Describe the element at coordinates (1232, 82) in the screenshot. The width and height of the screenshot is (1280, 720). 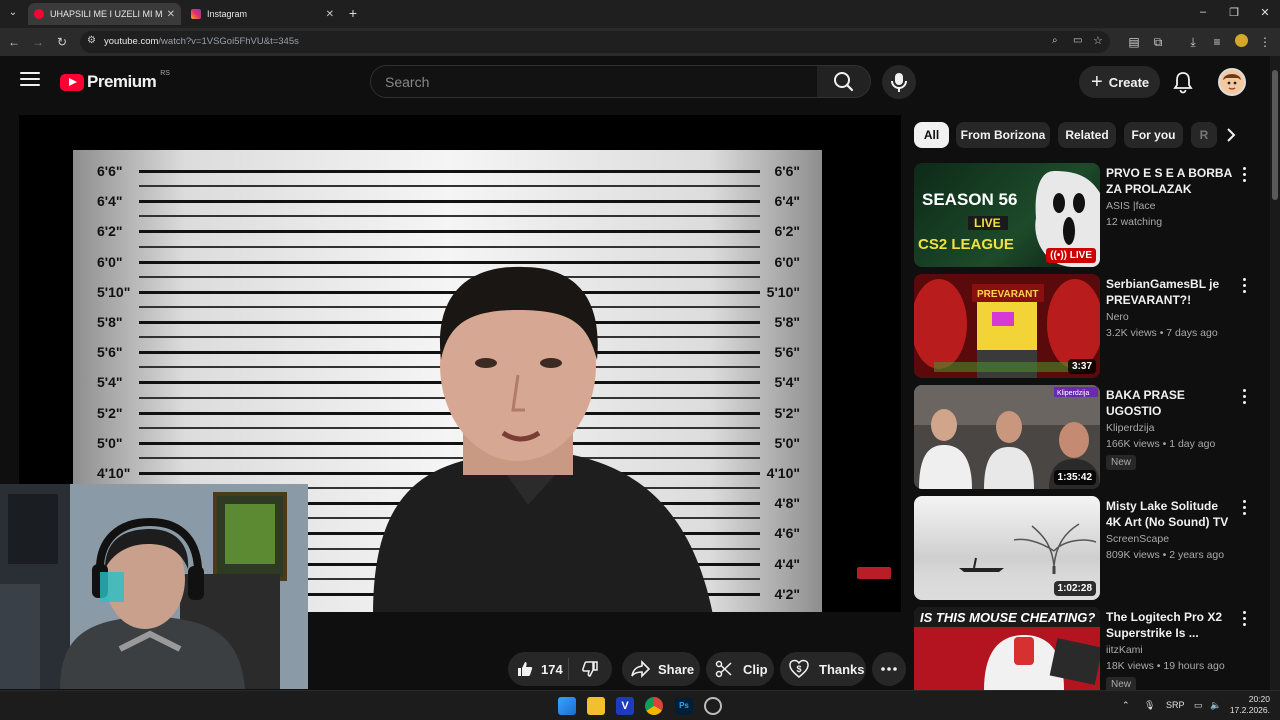
I see `account-avatar` at that location.